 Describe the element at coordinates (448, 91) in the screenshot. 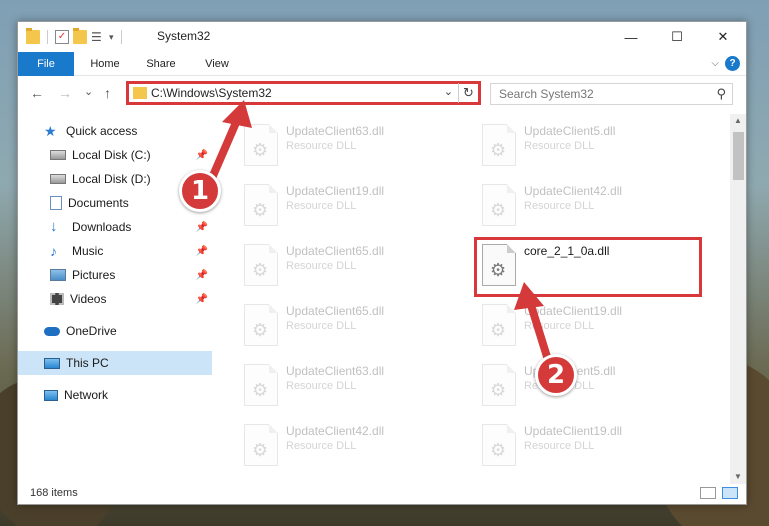

I see `address-dropdown-button: ⌄` at that location.